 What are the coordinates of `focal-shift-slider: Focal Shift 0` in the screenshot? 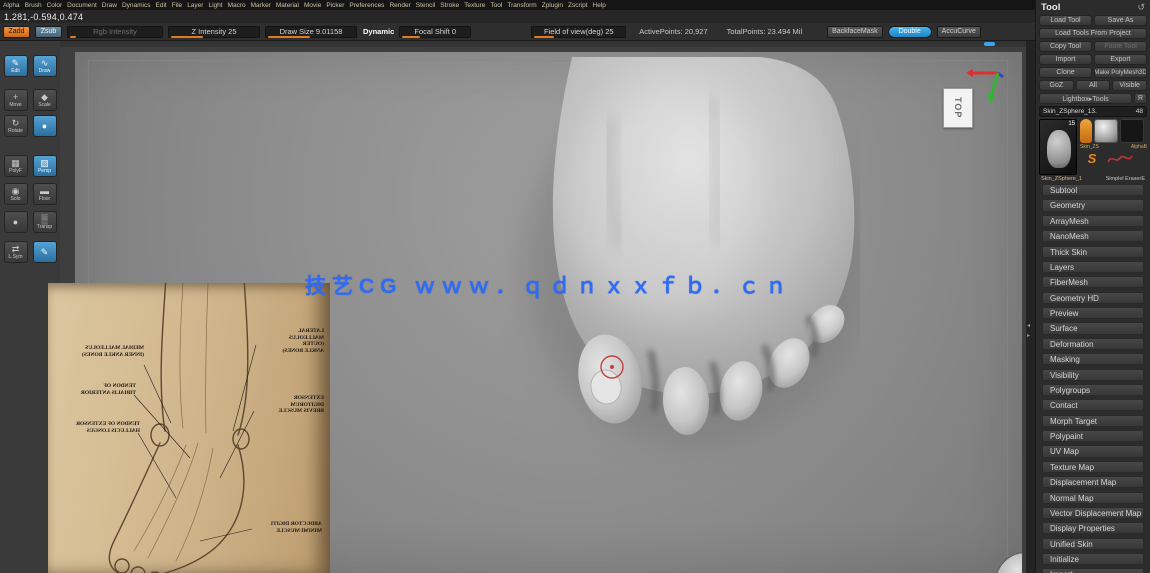 It's located at (435, 31).